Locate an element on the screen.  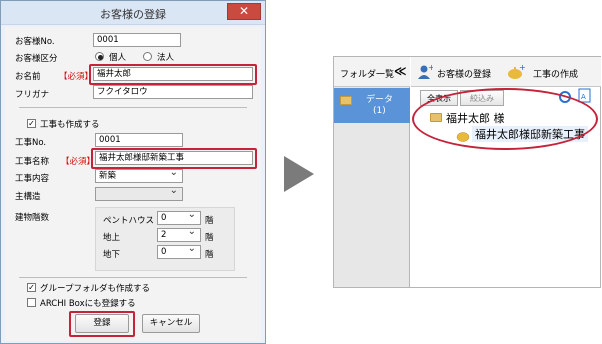
work-no-label: 工事No. is located at coordinates (31, 143).